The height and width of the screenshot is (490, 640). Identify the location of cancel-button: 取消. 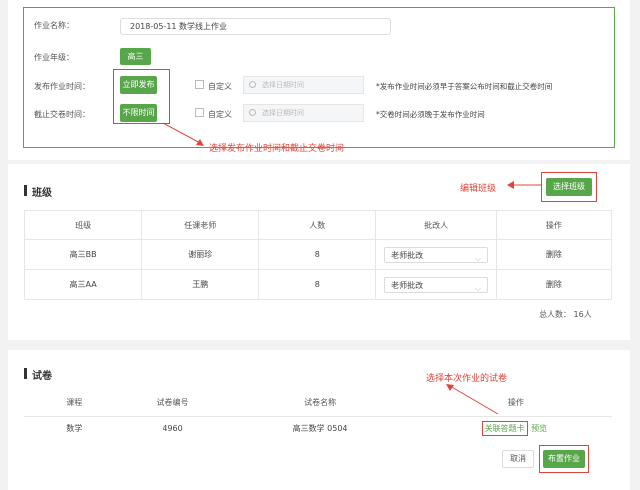
(518, 459).